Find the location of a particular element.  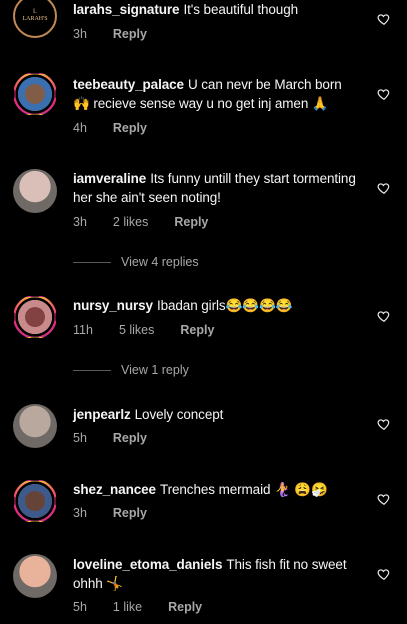

comment-meta: 4h Reply is located at coordinates (123, 128).